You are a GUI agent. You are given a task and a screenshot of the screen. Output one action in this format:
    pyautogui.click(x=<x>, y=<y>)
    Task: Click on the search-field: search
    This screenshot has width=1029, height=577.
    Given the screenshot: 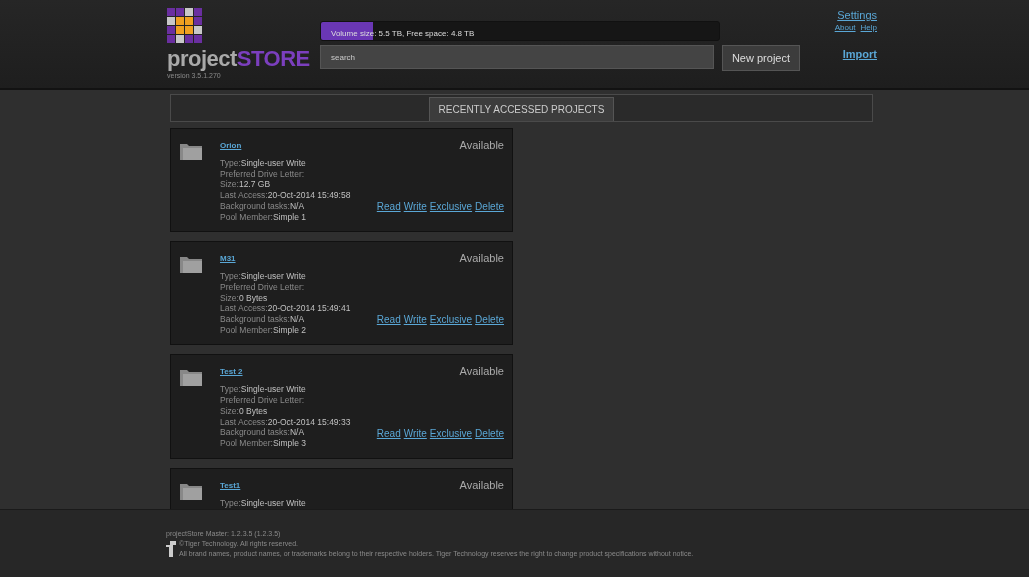 What is the action you would take?
    pyautogui.click(x=517, y=57)
    